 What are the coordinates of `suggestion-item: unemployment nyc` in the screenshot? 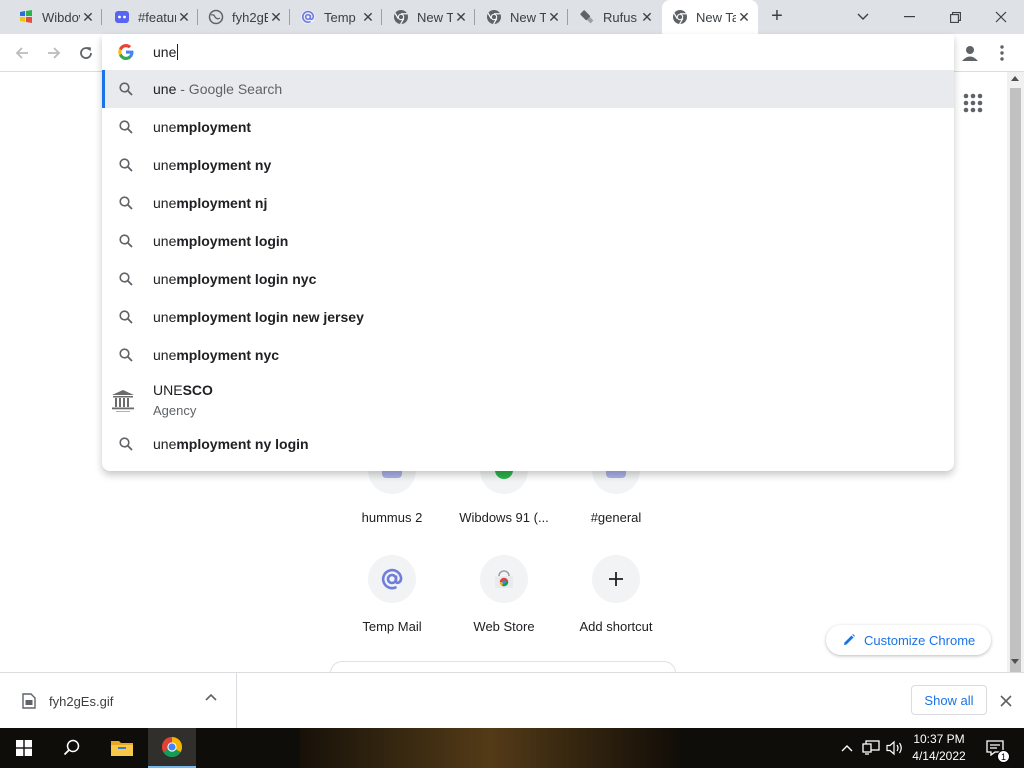 It's located at (528, 355).